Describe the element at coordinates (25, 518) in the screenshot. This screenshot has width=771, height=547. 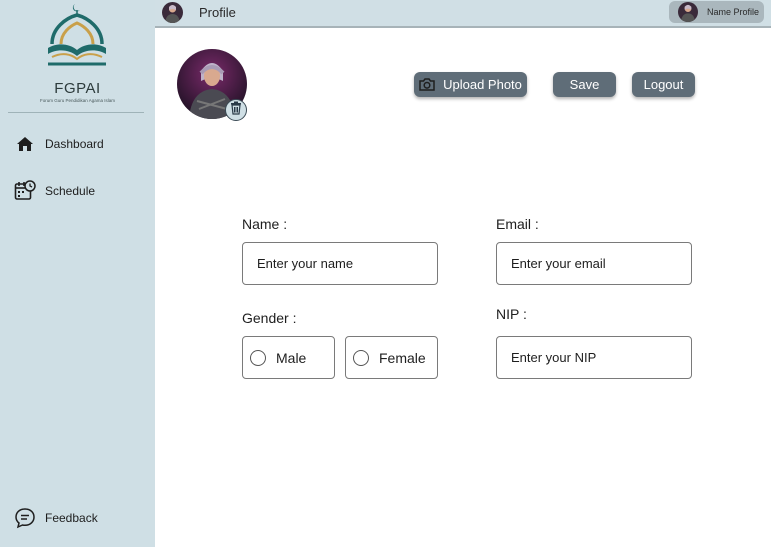
I see `chat-bubble-icon` at that location.